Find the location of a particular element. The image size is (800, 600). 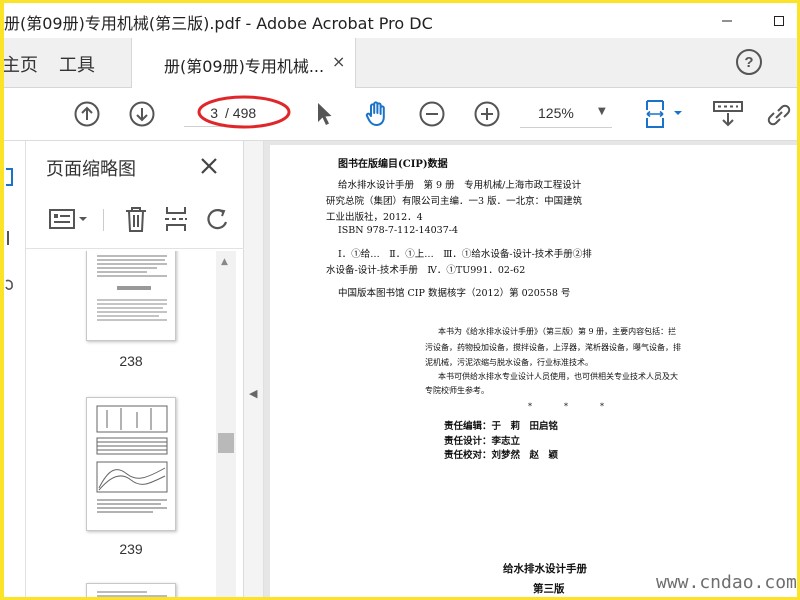

thumbnail-options-button is located at coordinates (70, 219).